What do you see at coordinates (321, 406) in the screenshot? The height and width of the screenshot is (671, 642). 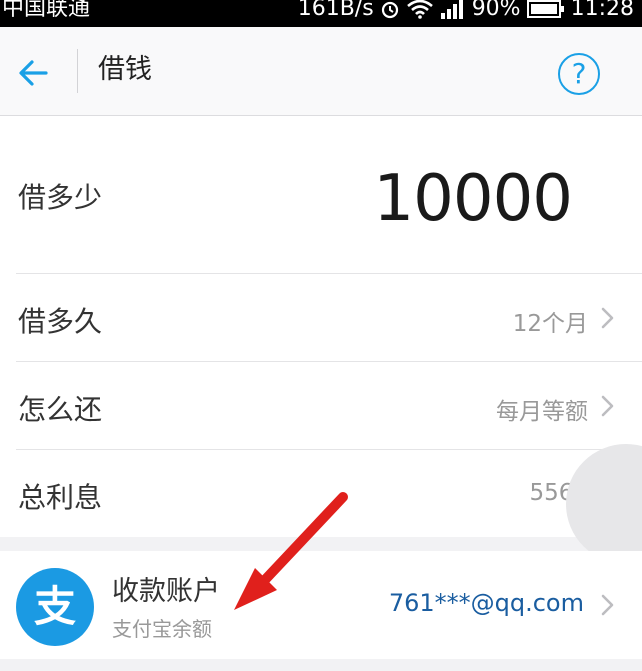 I see `repay-row: 怎么还 每月等额` at bounding box center [321, 406].